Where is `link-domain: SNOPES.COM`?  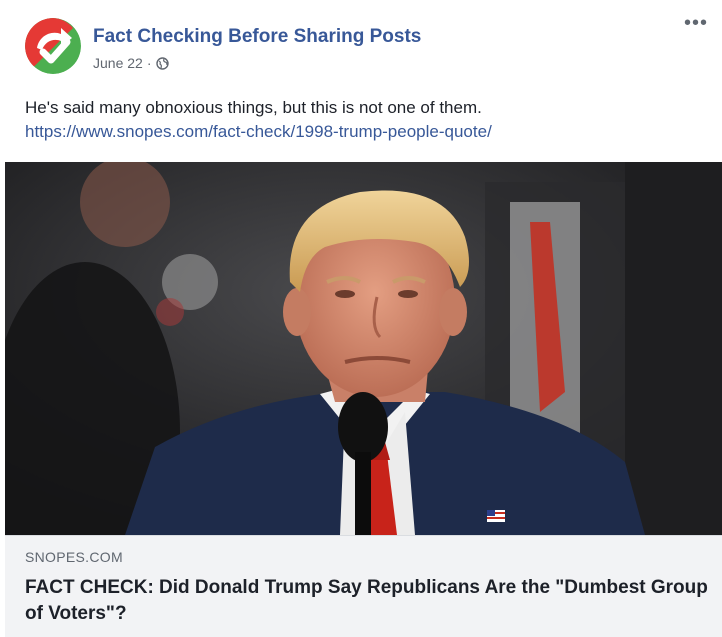
link-domain: SNOPES.COM is located at coordinates (74, 557).